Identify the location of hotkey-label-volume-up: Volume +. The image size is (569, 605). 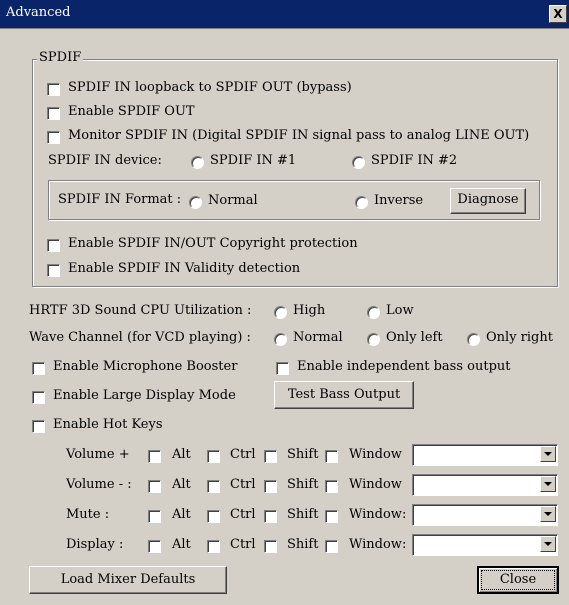
(98, 454).